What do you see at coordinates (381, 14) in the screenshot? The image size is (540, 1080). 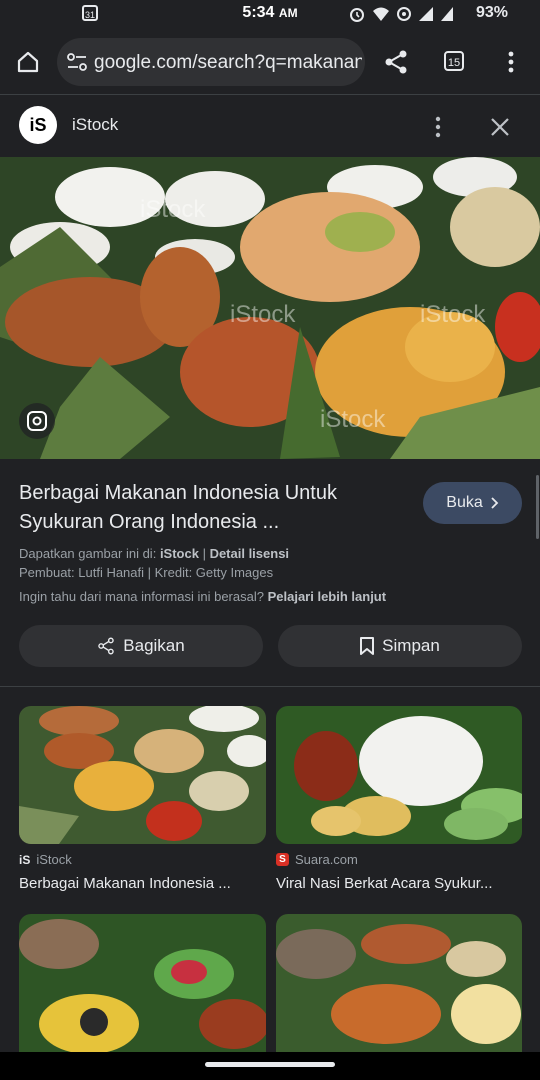 I see `wifi-icon` at bounding box center [381, 14].